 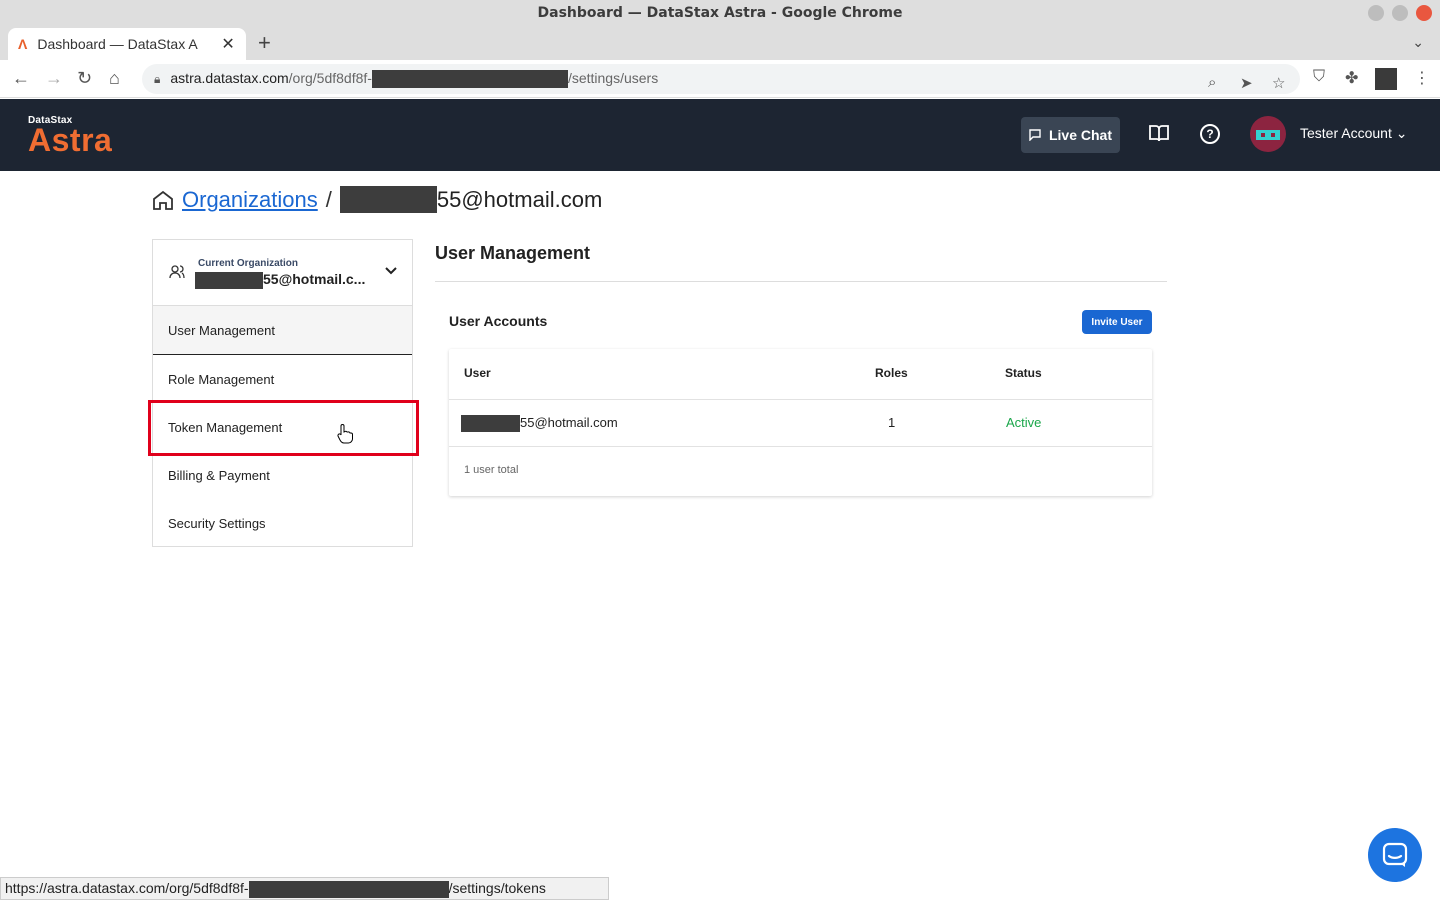 I want to click on forward-icon: →, so click(x=54, y=78).